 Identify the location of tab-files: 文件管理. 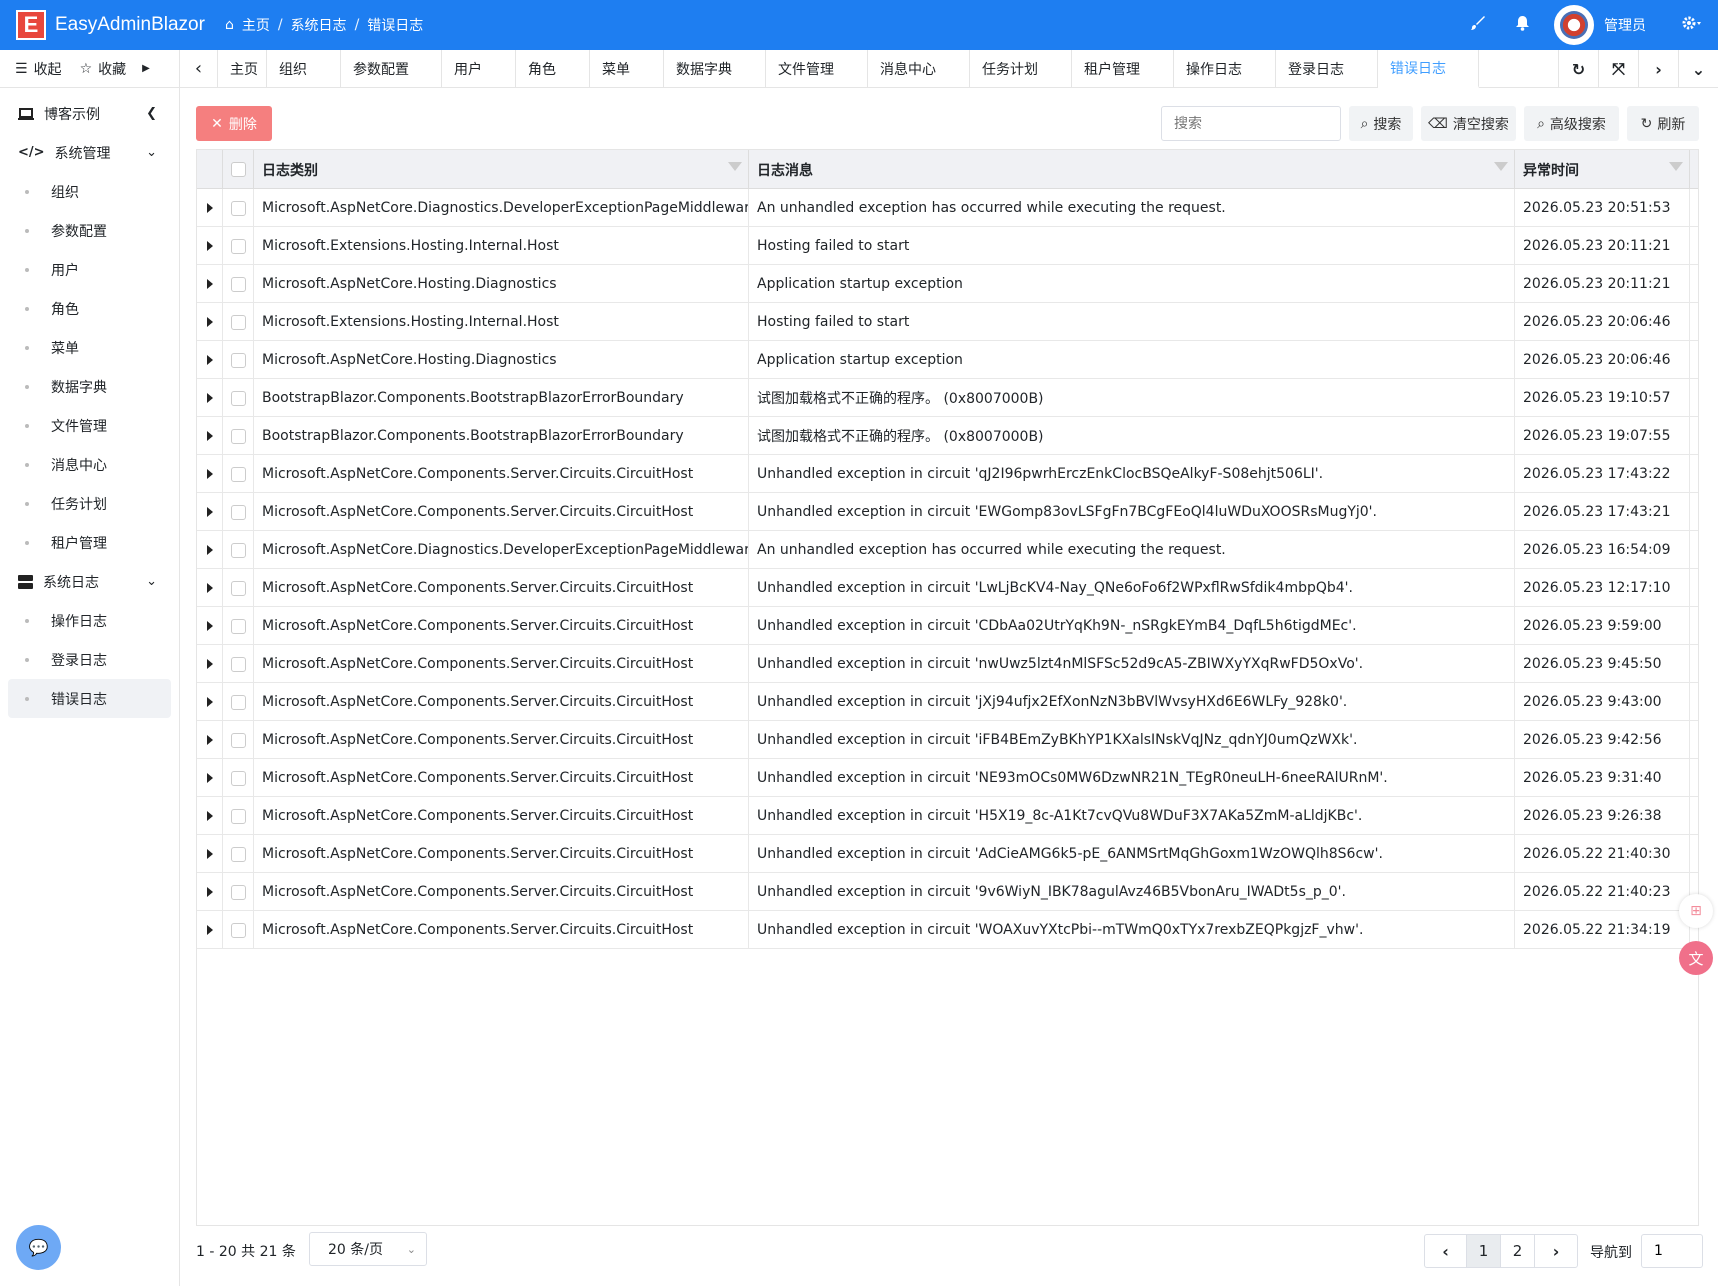
(817, 69).